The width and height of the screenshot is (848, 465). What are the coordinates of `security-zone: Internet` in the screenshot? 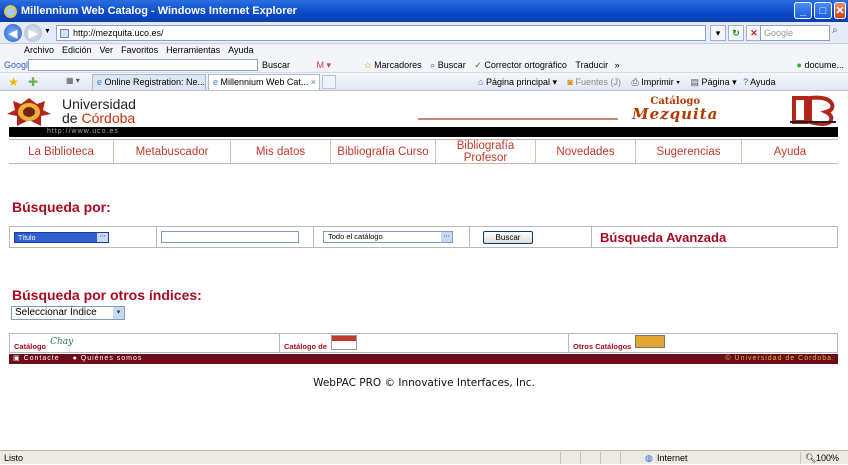 It's located at (672, 458).